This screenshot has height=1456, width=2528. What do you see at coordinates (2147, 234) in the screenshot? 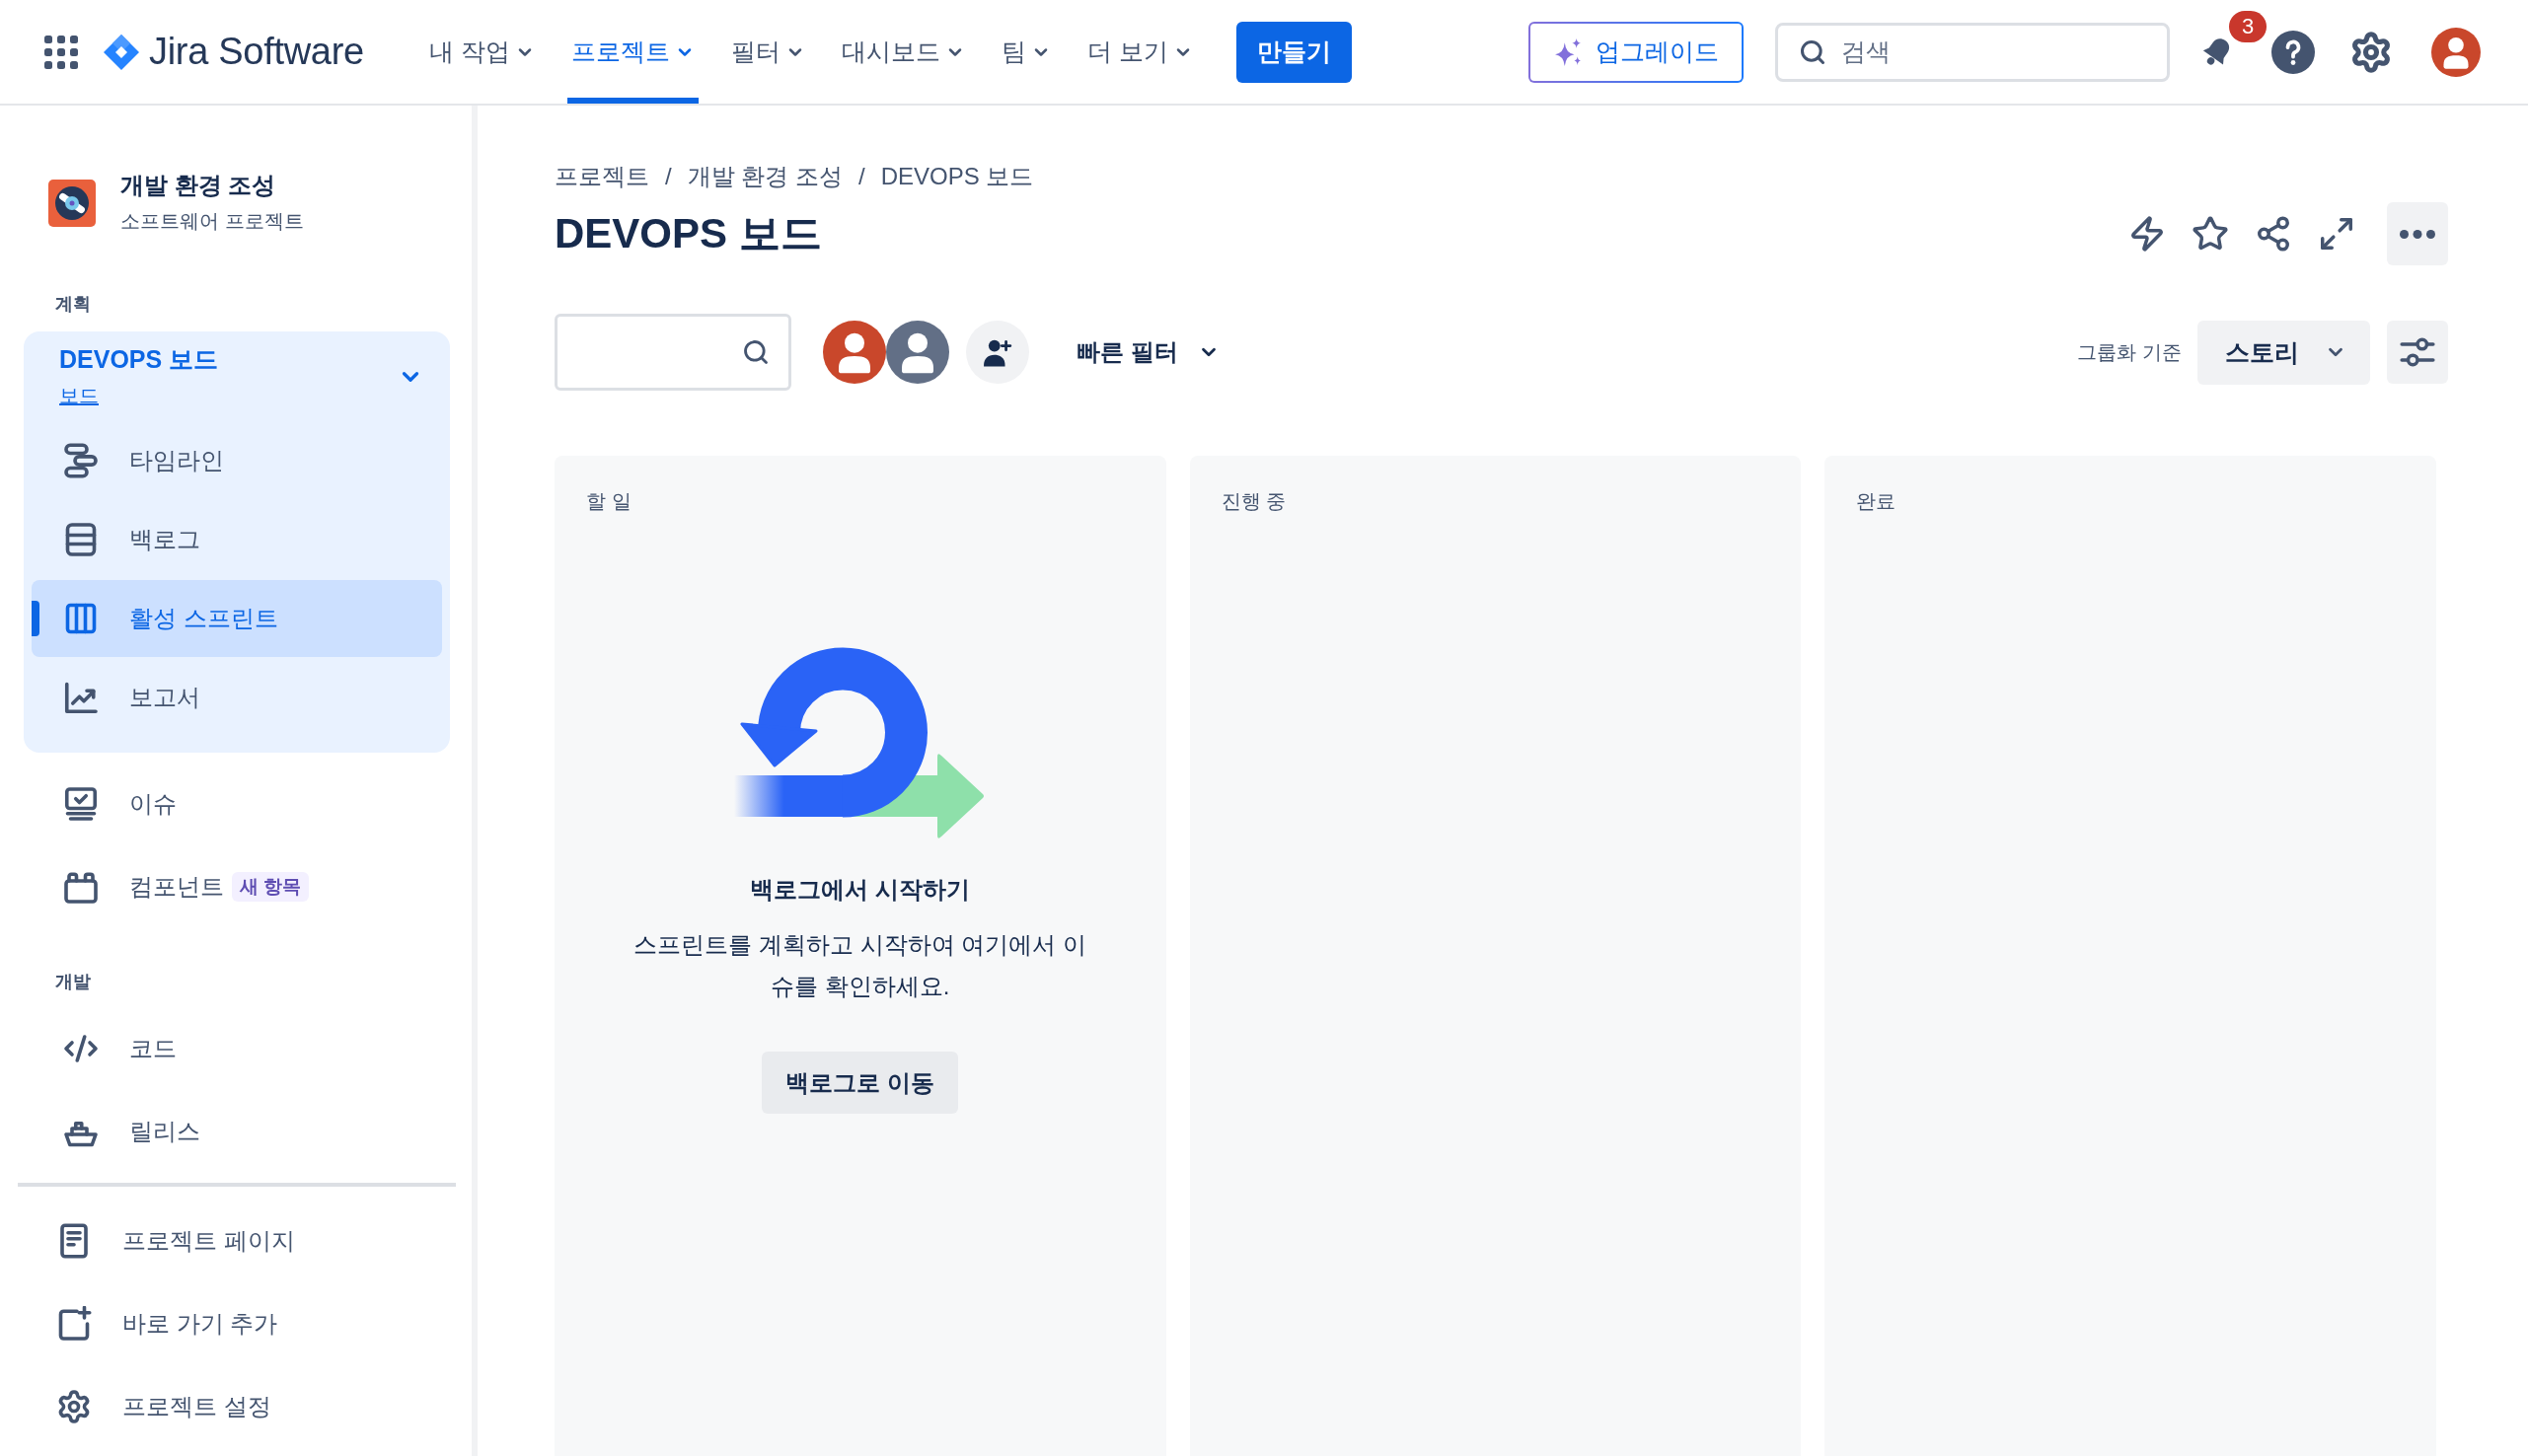
I see `lightning-icon` at bounding box center [2147, 234].